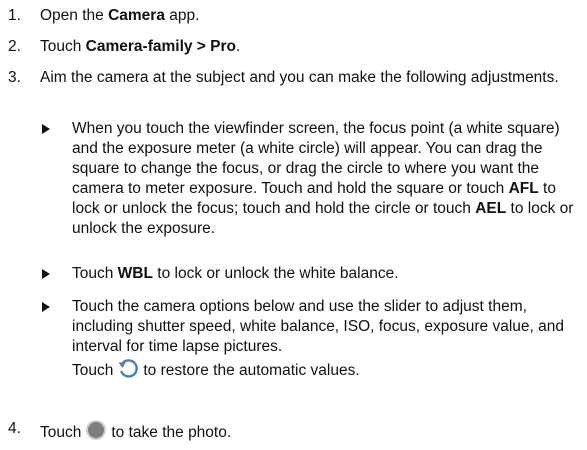 Image resolution: width=587 pixels, height=450 pixels. Describe the element at coordinates (136, 15) in the screenshot. I see `app-name: Camera` at that location.